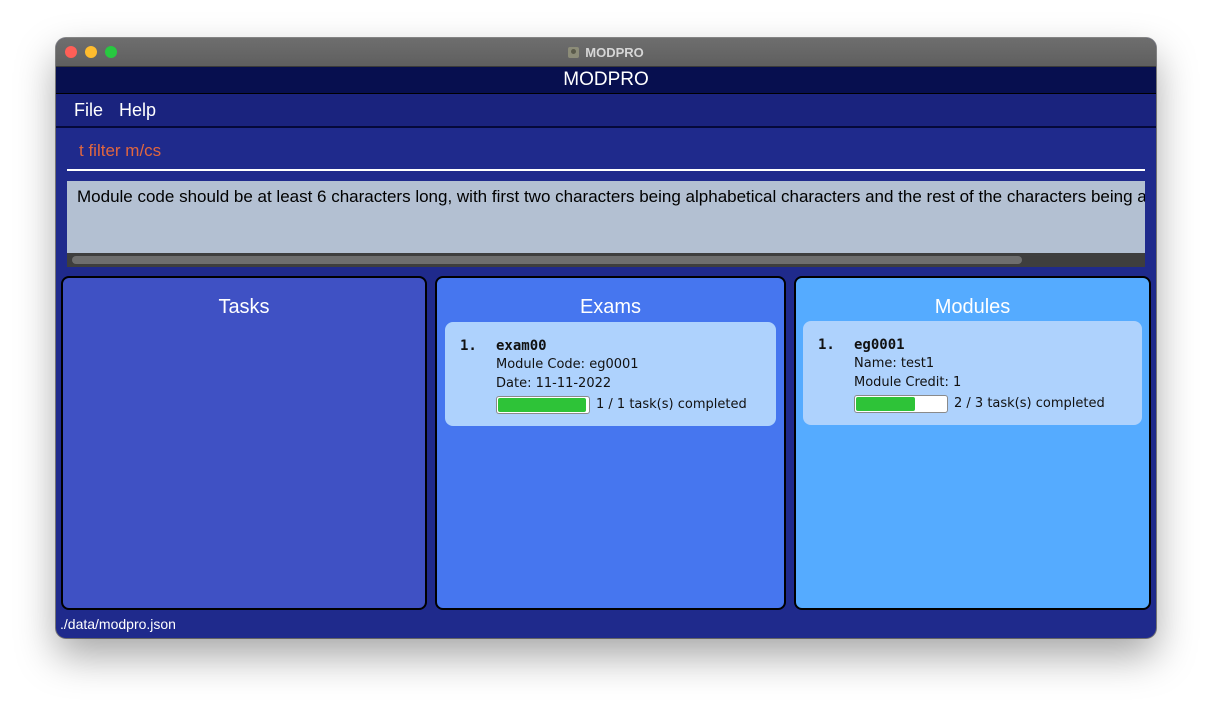 Image resolution: width=1212 pixels, height=712 pixels. What do you see at coordinates (521, 346) in the screenshot?
I see `exam-name: exam00` at bounding box center [521, 346].